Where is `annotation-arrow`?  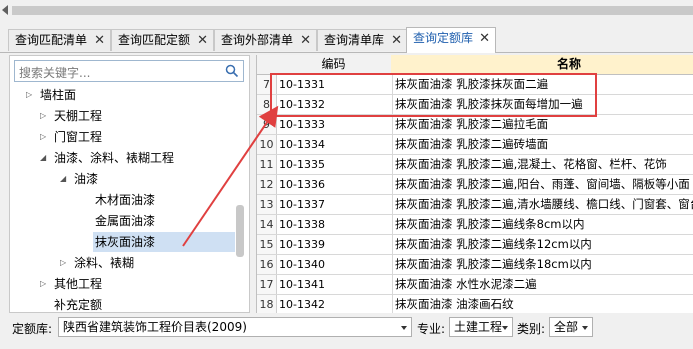 annotation-arrow is located at coordinates (230, 176).